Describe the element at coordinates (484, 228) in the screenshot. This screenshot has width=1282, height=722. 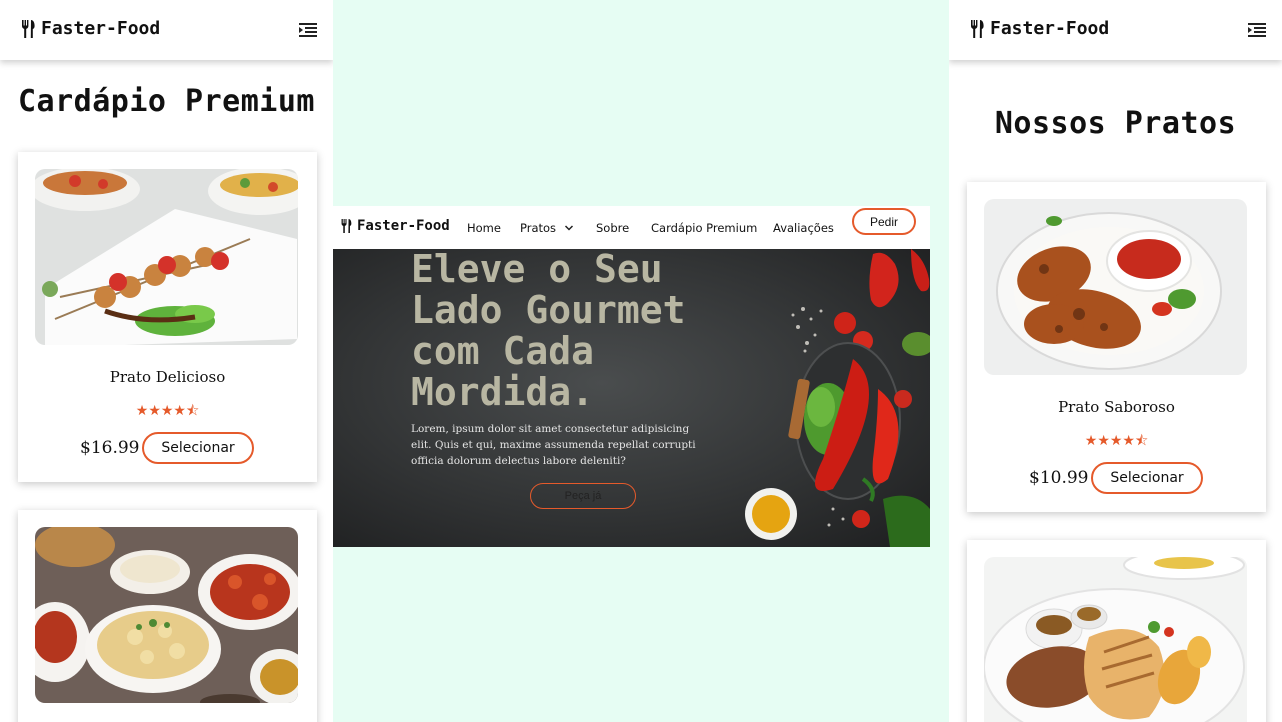
I see `nav-link-home: Home` at that location.